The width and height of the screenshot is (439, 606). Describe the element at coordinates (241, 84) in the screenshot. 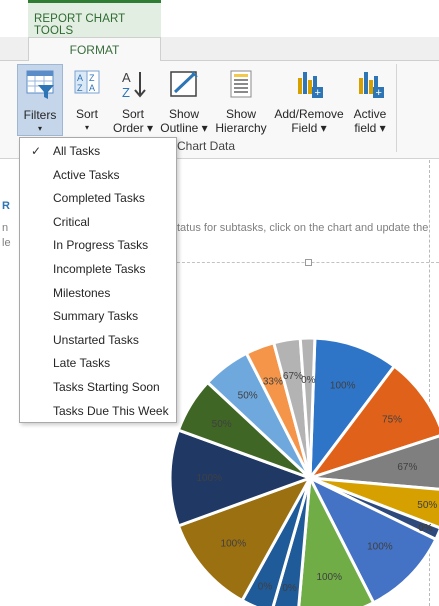

I see `hierarchy-icon` at that location.